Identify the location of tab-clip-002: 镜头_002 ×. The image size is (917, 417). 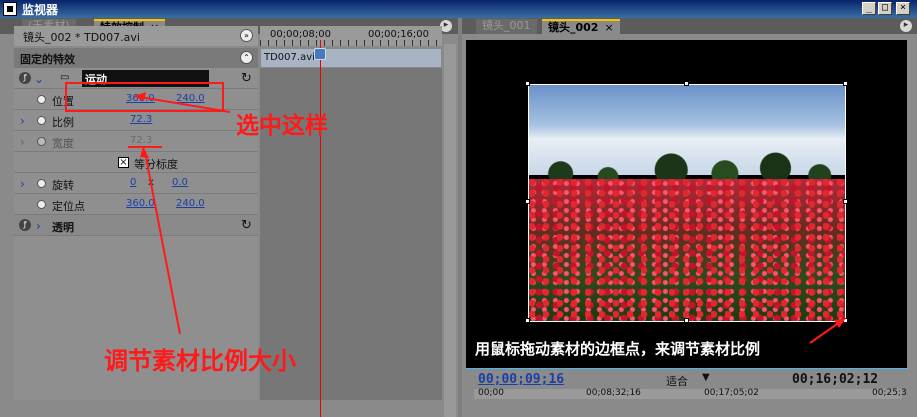
(581, 26).